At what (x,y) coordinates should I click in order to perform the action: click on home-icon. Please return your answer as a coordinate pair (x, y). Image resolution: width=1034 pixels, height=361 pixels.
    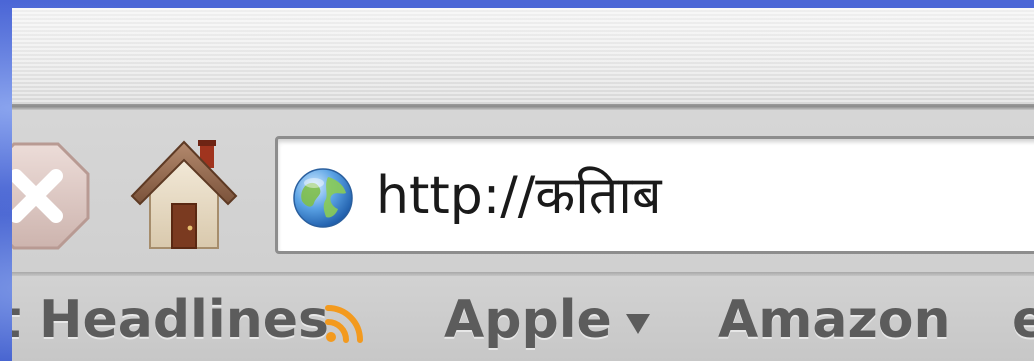
    Looking at the image, I should click on (184, 194).